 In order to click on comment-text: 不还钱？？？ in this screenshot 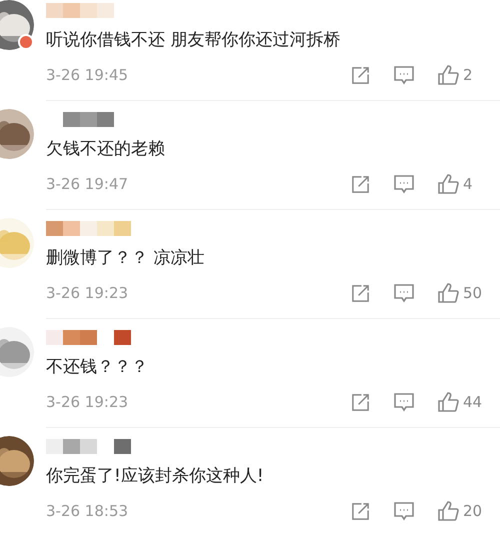, I will do `click(97, 367)`.